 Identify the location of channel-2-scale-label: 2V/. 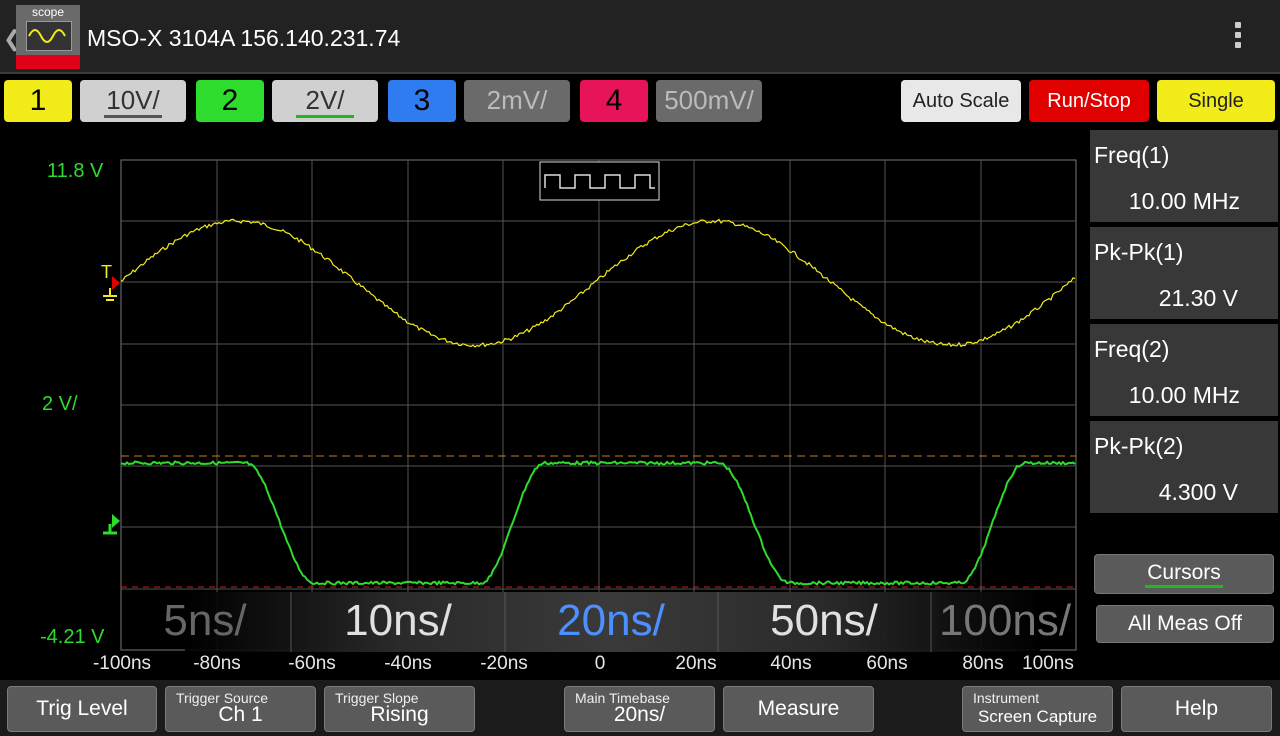
(325, 100).